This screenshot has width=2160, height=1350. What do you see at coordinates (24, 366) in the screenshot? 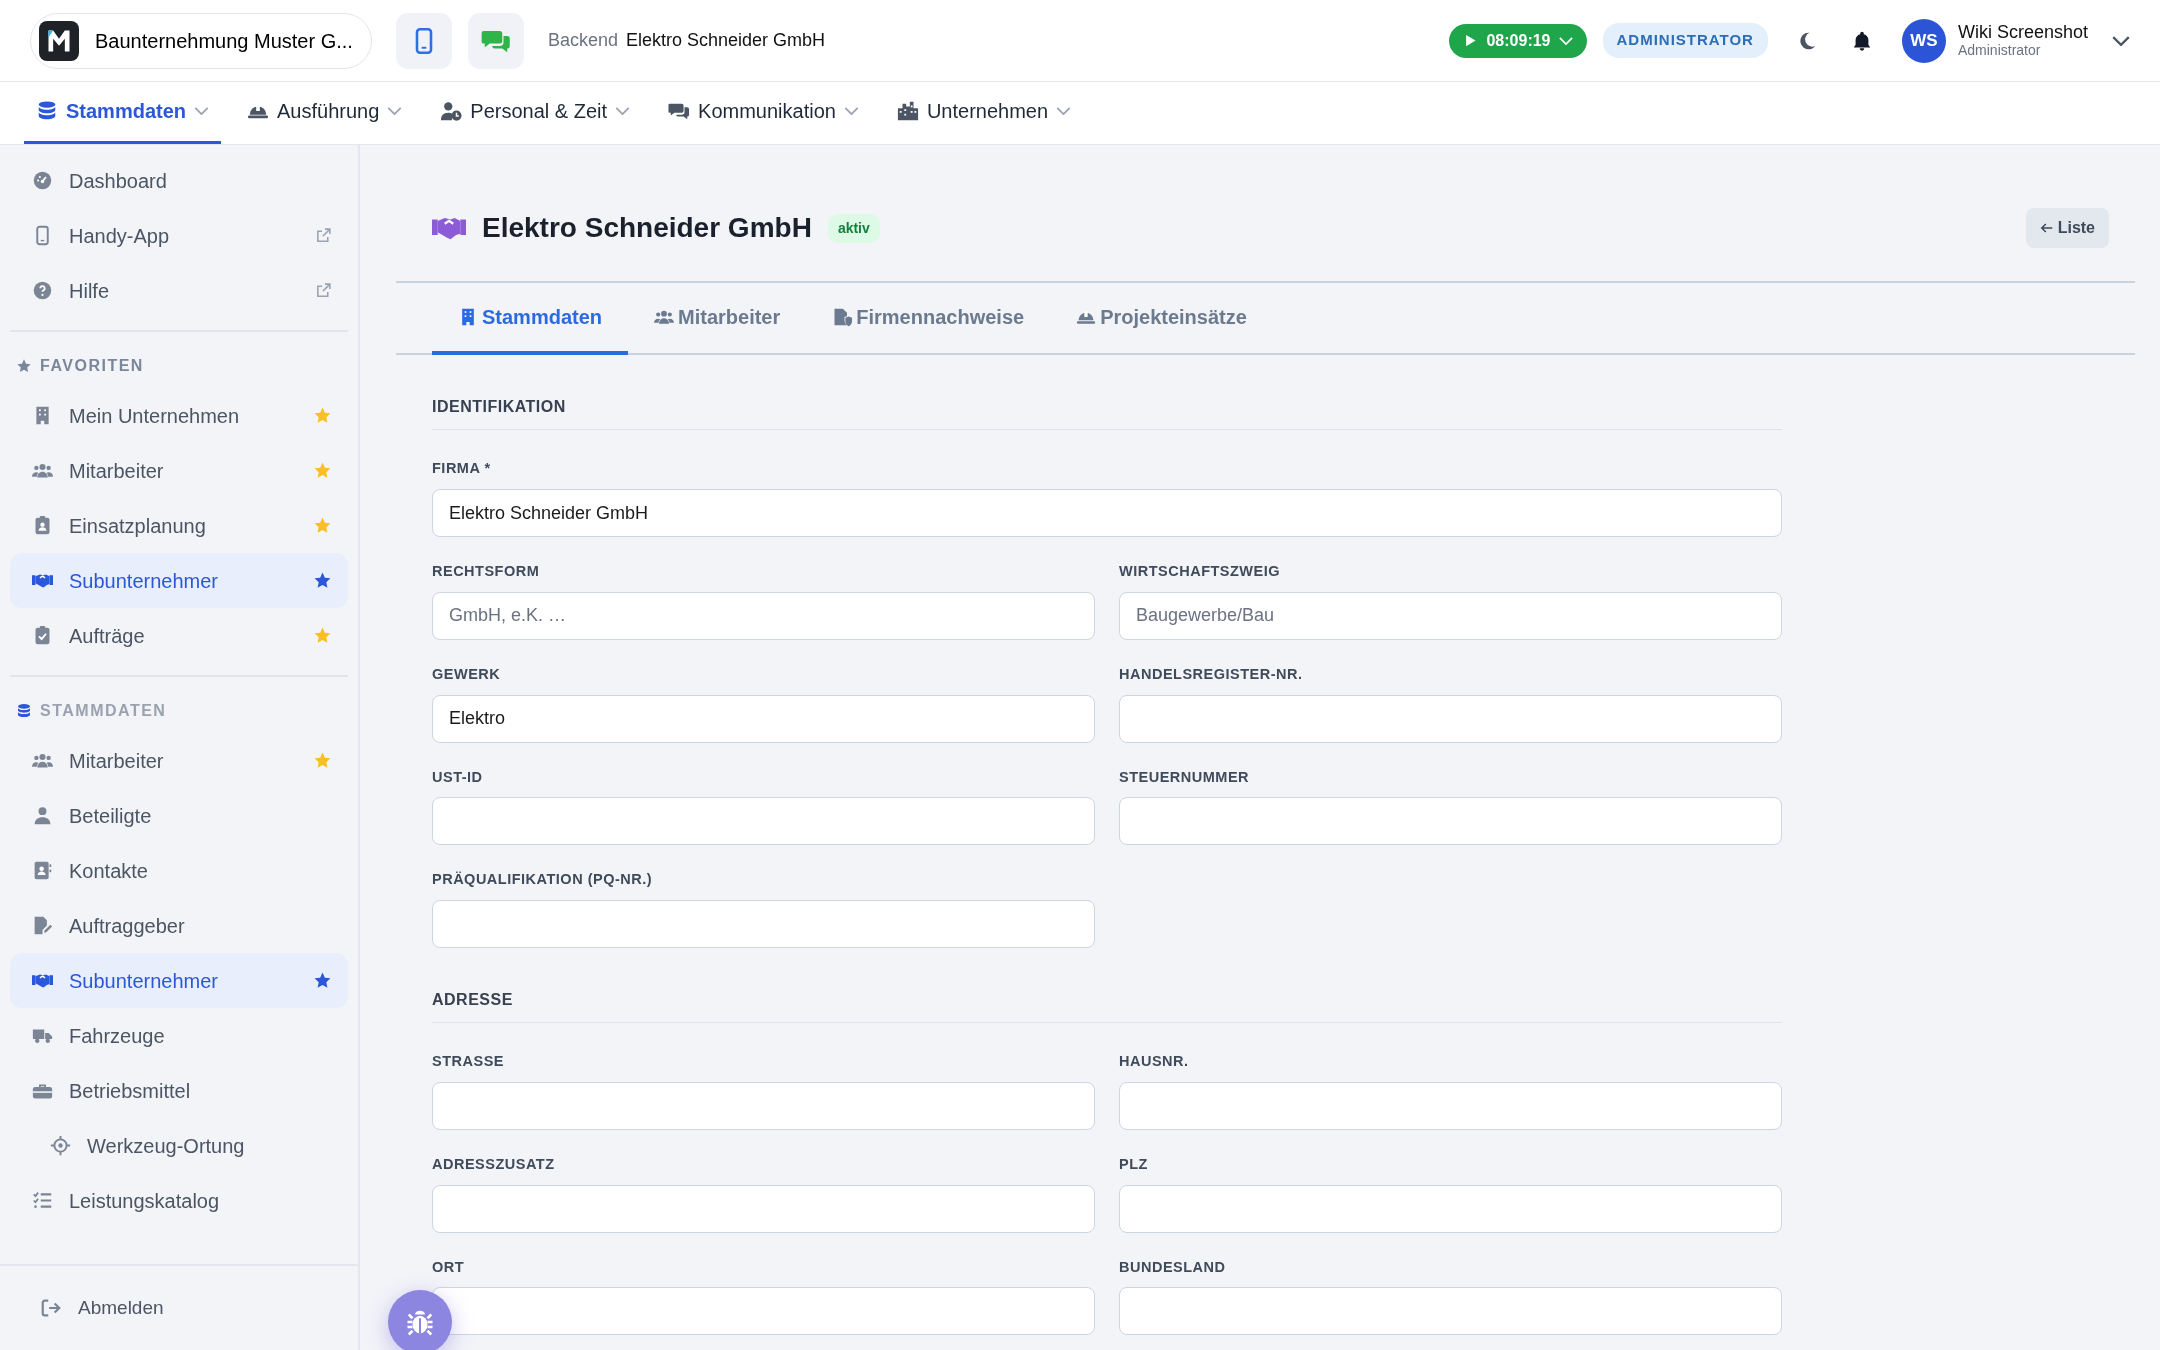
I see `star-icon` at bounding box center [24, 366].